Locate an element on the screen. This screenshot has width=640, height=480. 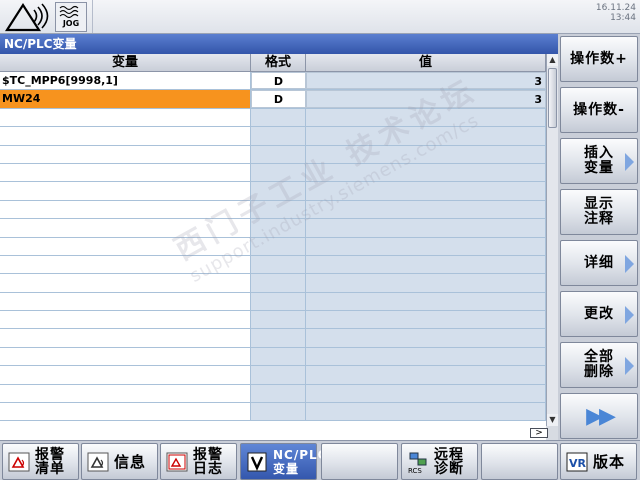
cell-variable: MW24 is located at coordinates (125, 99).